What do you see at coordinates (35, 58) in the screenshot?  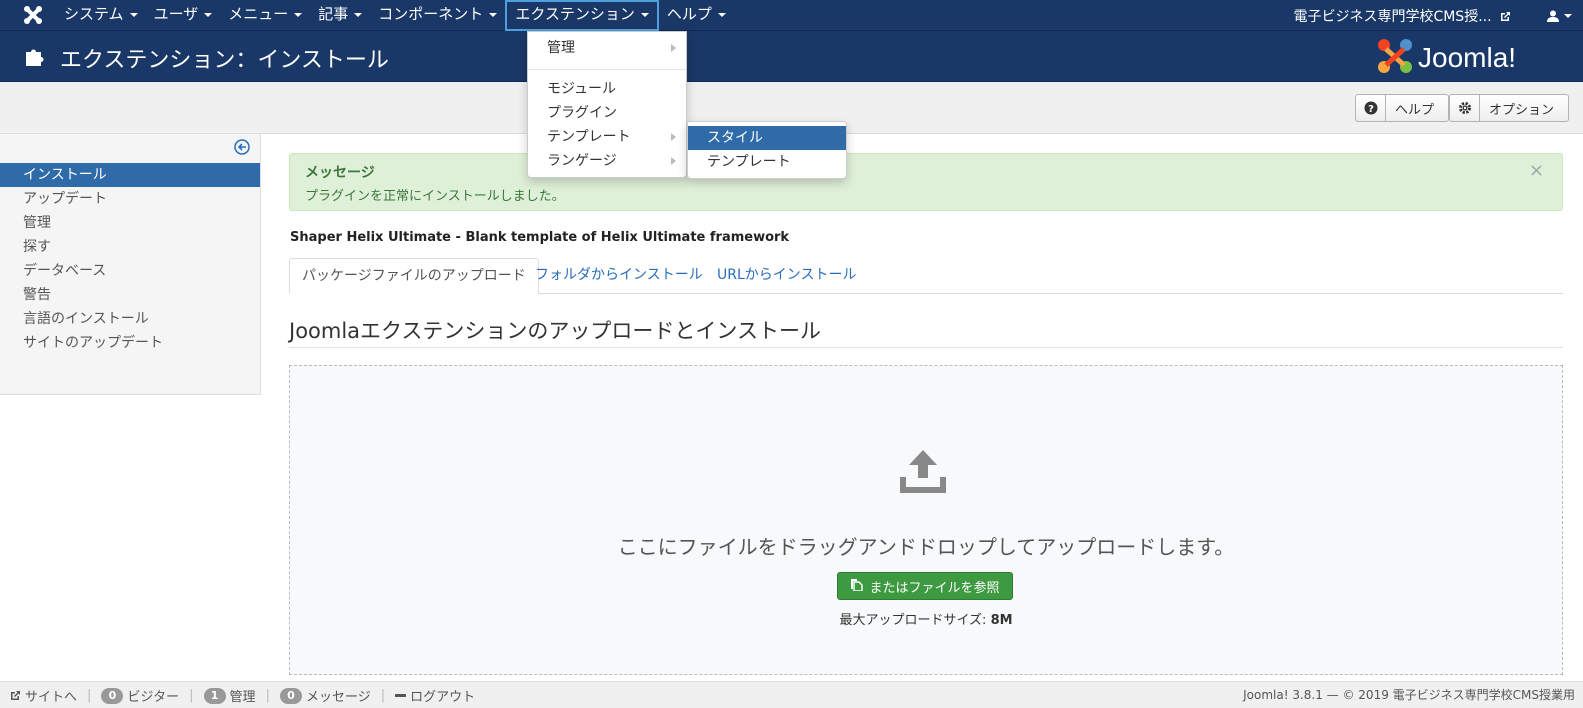 I see `puzzle-icon` at bounding box center [35, 58].